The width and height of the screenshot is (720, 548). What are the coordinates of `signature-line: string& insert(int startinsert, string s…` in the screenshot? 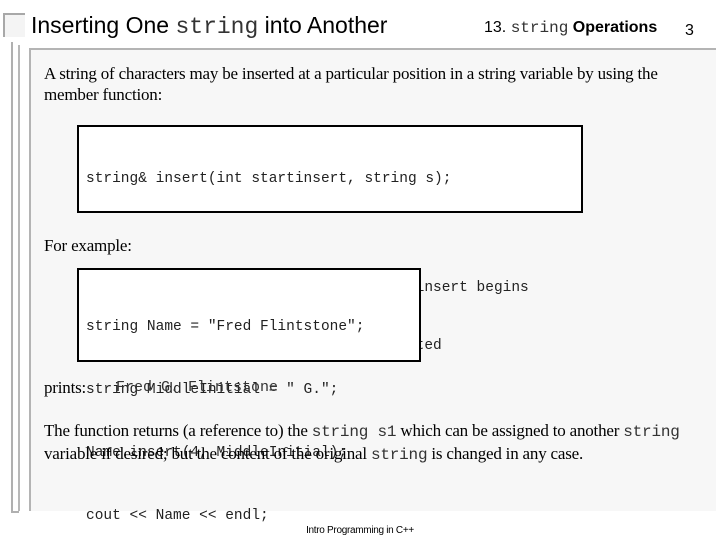 It's located at (269, 179).